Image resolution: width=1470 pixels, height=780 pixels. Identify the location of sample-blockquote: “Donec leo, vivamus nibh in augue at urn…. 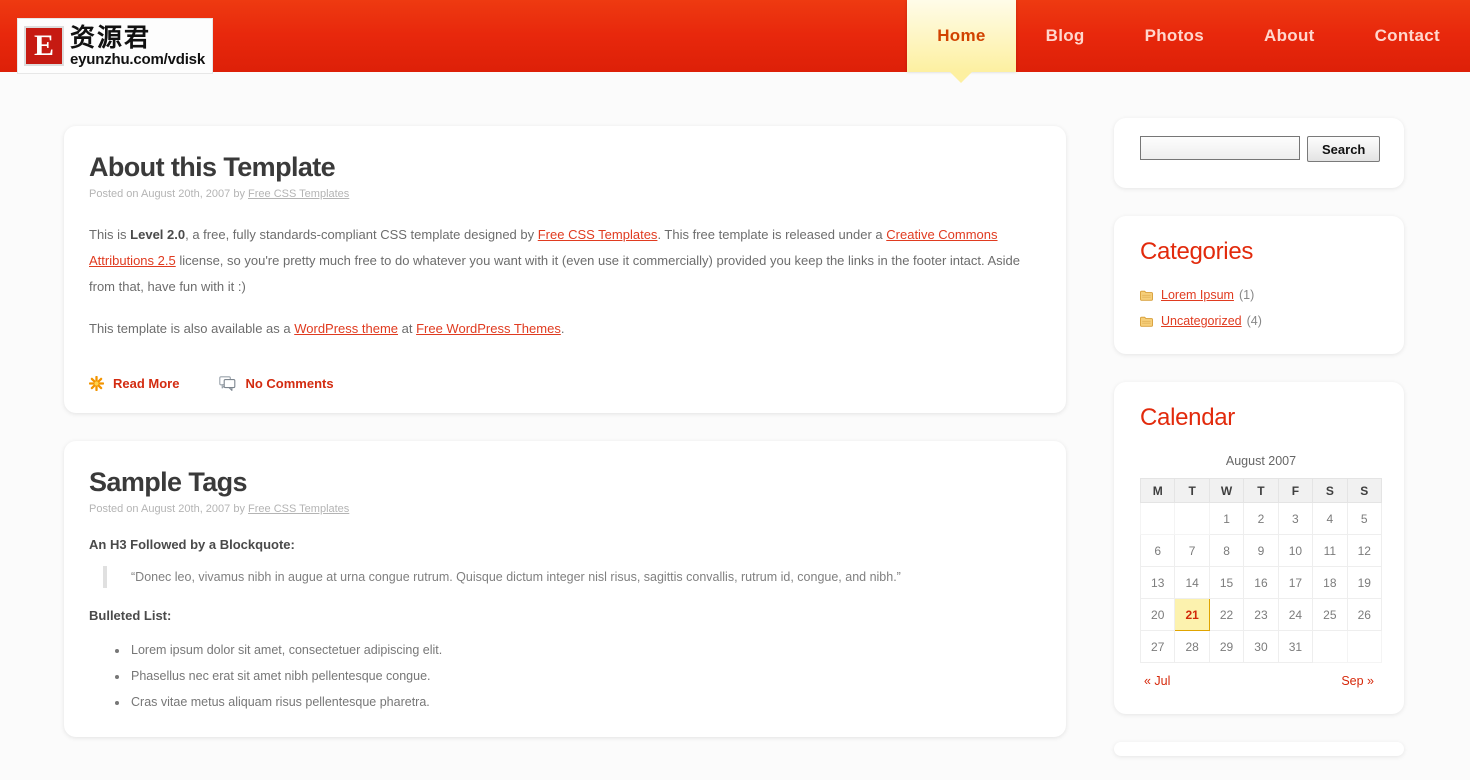
(572, 577).